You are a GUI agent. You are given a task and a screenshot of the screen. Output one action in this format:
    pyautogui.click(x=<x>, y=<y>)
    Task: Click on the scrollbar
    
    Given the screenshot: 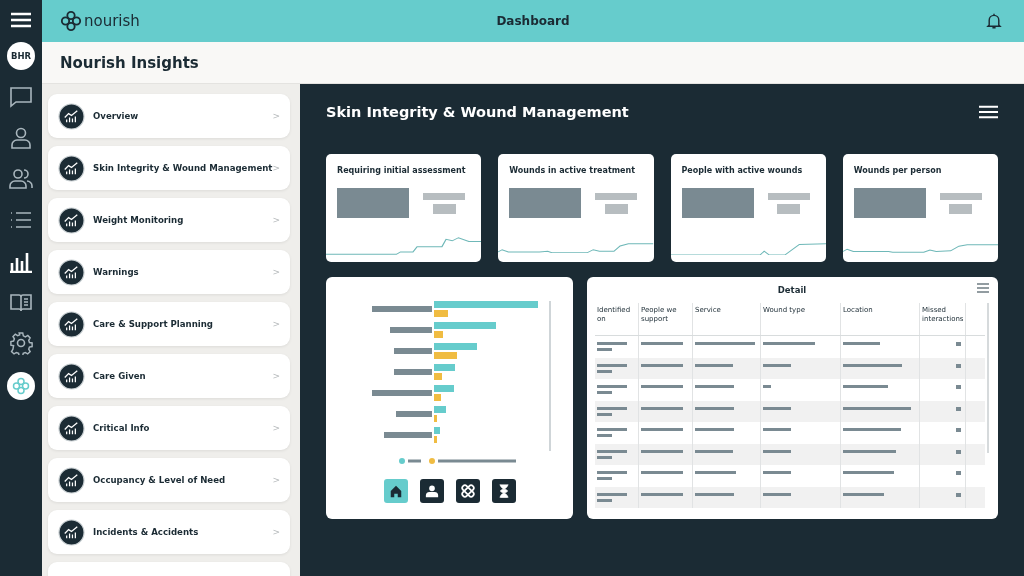 What is the action you would take?
    pyautogui.click(x=988, y=378)
    